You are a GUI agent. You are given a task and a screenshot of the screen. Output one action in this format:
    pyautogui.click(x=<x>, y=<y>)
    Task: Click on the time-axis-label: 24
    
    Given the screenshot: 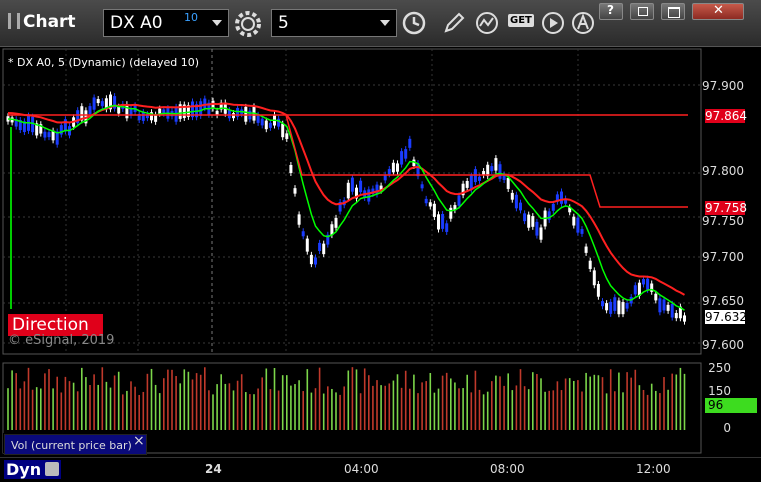 What is the action you would take?
    pyautogui.click(x=213, y=469)
    